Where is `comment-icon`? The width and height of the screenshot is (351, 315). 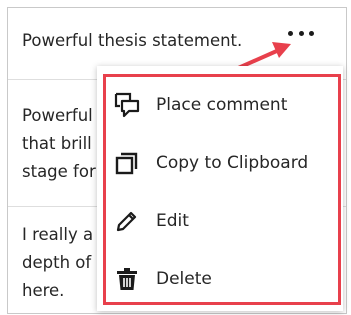 comment-icon is located at coordinates (127, 105).